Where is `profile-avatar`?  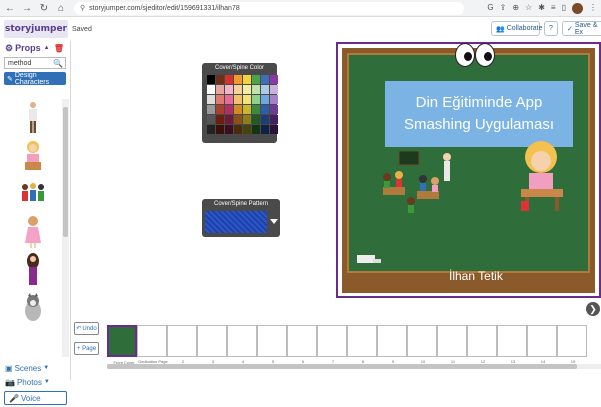
profile-avatar is located at coordinates (577, 8).